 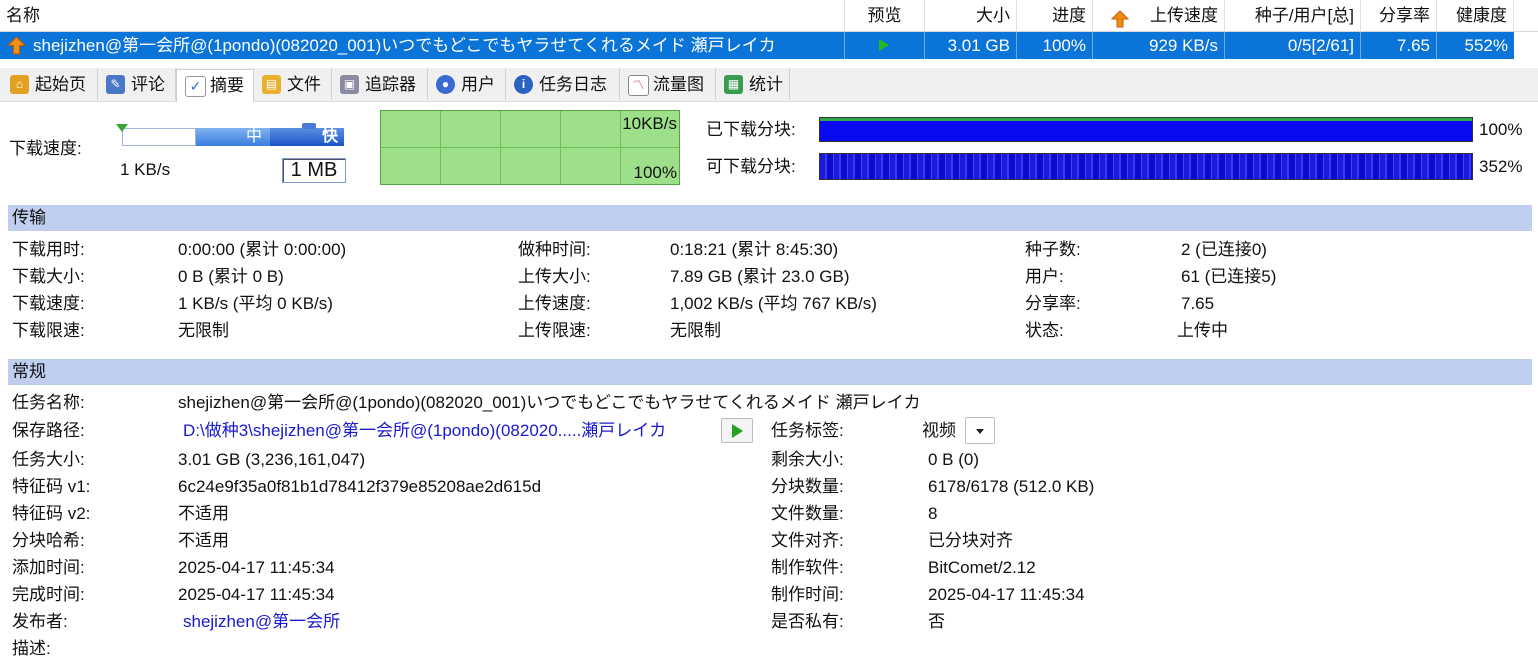 I want to click on tab-label: 追踪器, so click(x=390, y=84).